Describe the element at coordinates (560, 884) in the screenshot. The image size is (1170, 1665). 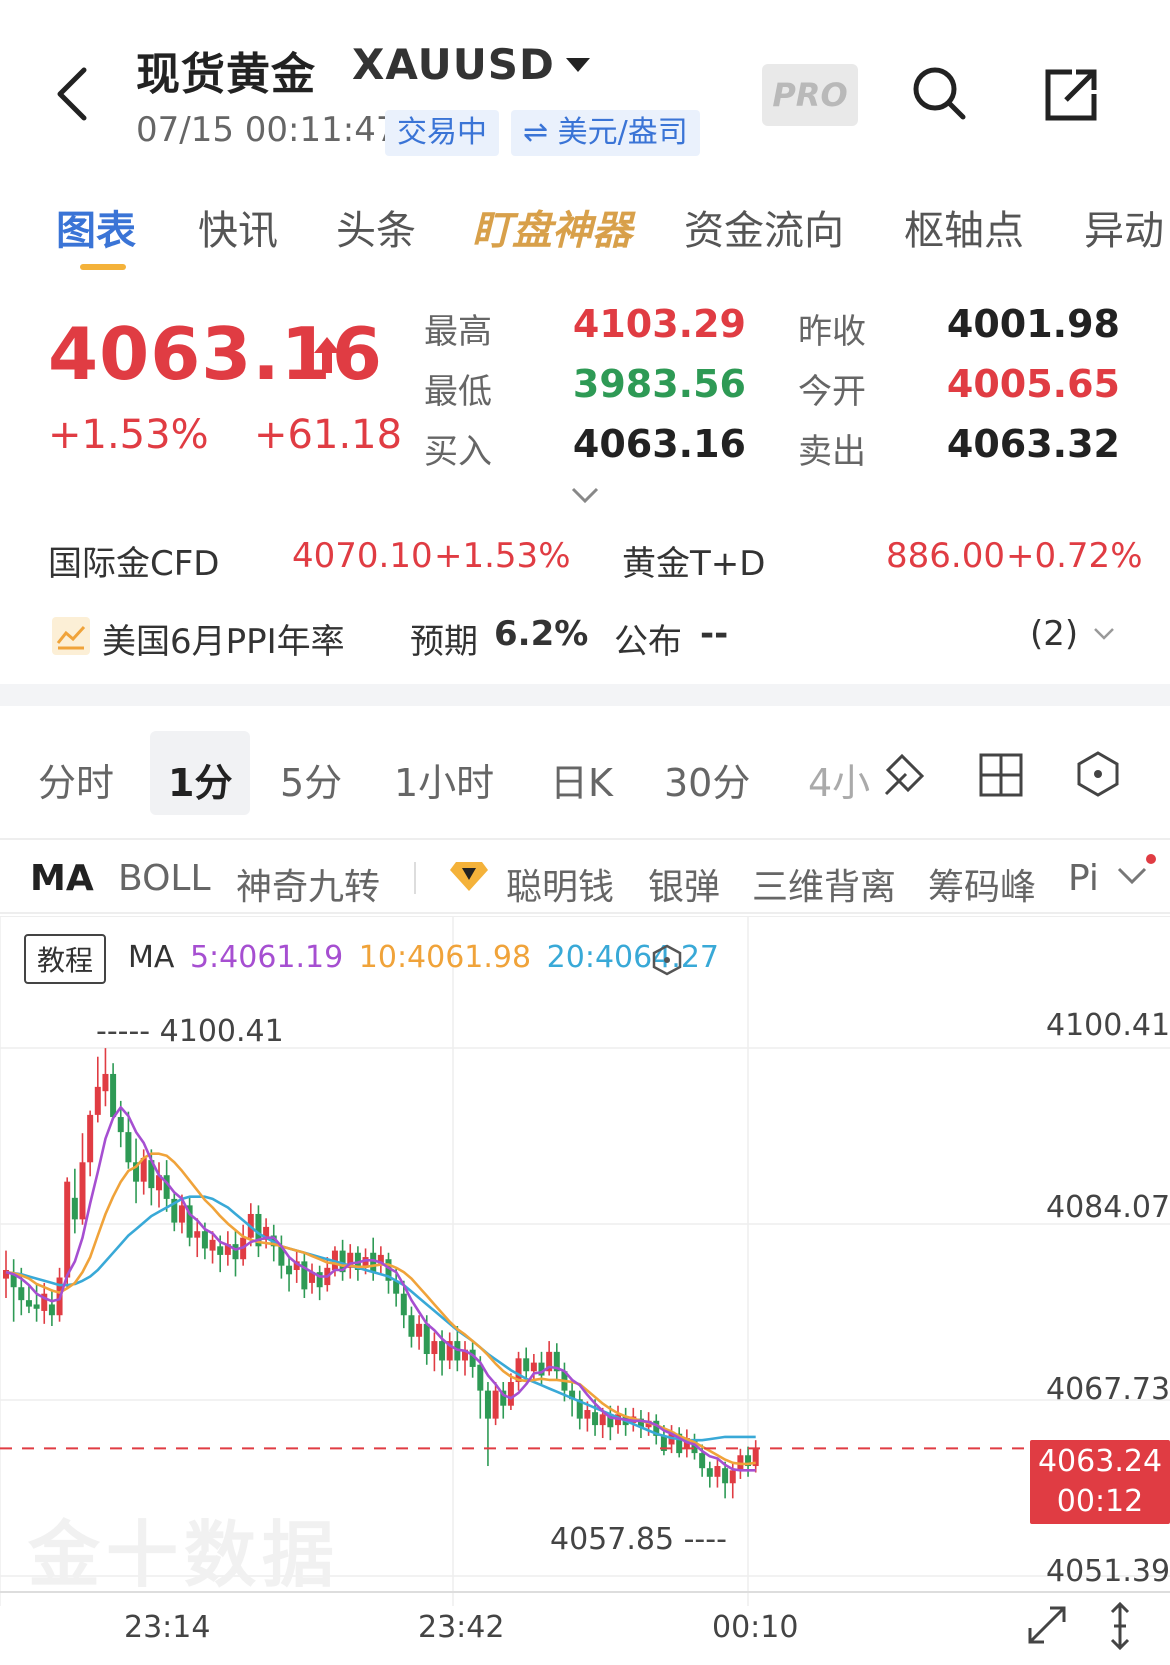
I see `indicator-smart-money: 聪明钱` at that location.